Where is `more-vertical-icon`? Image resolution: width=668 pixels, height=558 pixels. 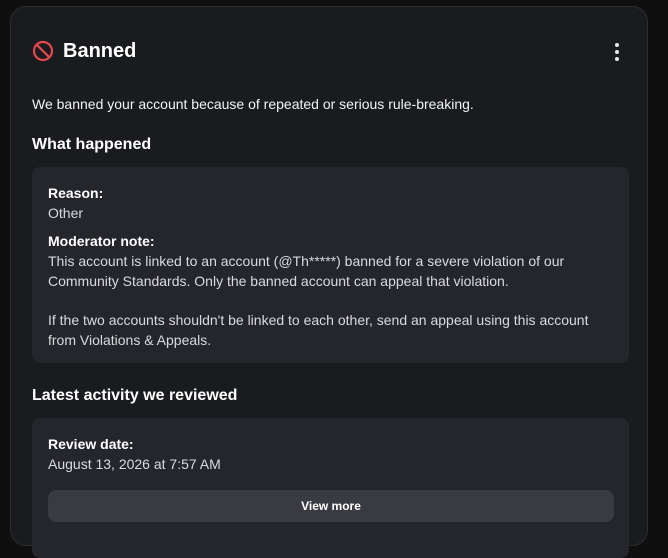 more-vertical-icon is located at coordinates (617, 52).